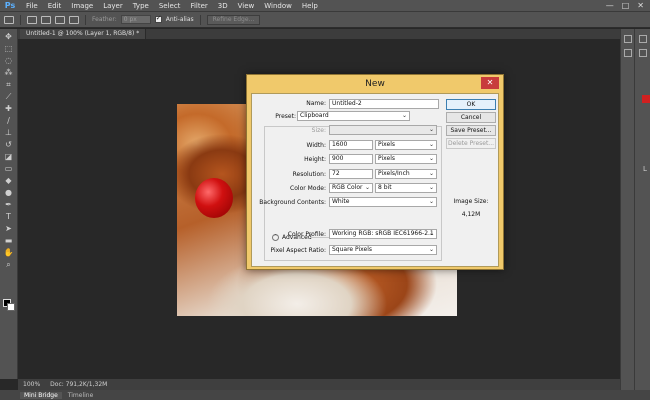 This screenshot has width=650, height=400. I want to click on color-mode-label: Color Mode:, so click(308, 188).